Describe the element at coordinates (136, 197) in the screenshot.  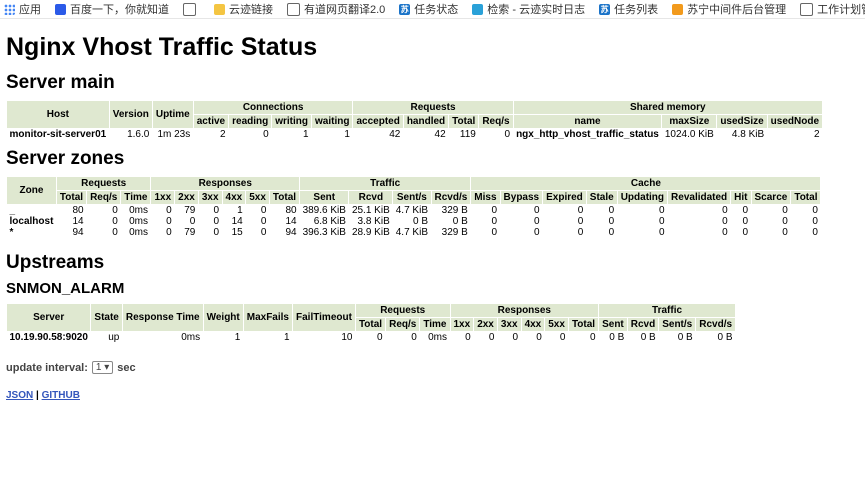
I see `col-header: Time` at that location.